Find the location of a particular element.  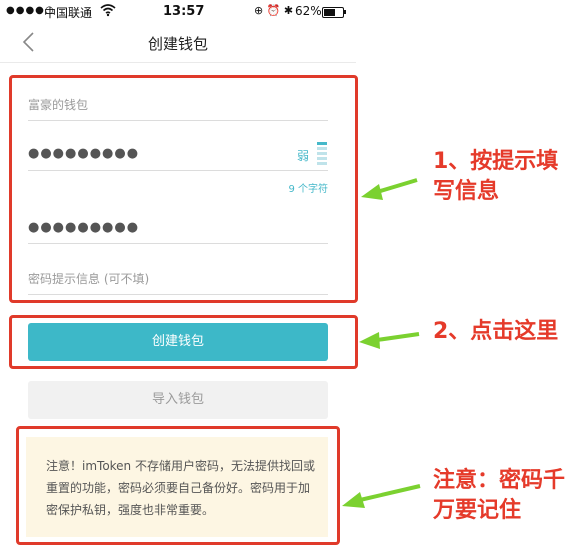

annotation-note-line2: 万要记住 is located at coordinates (477, 510).